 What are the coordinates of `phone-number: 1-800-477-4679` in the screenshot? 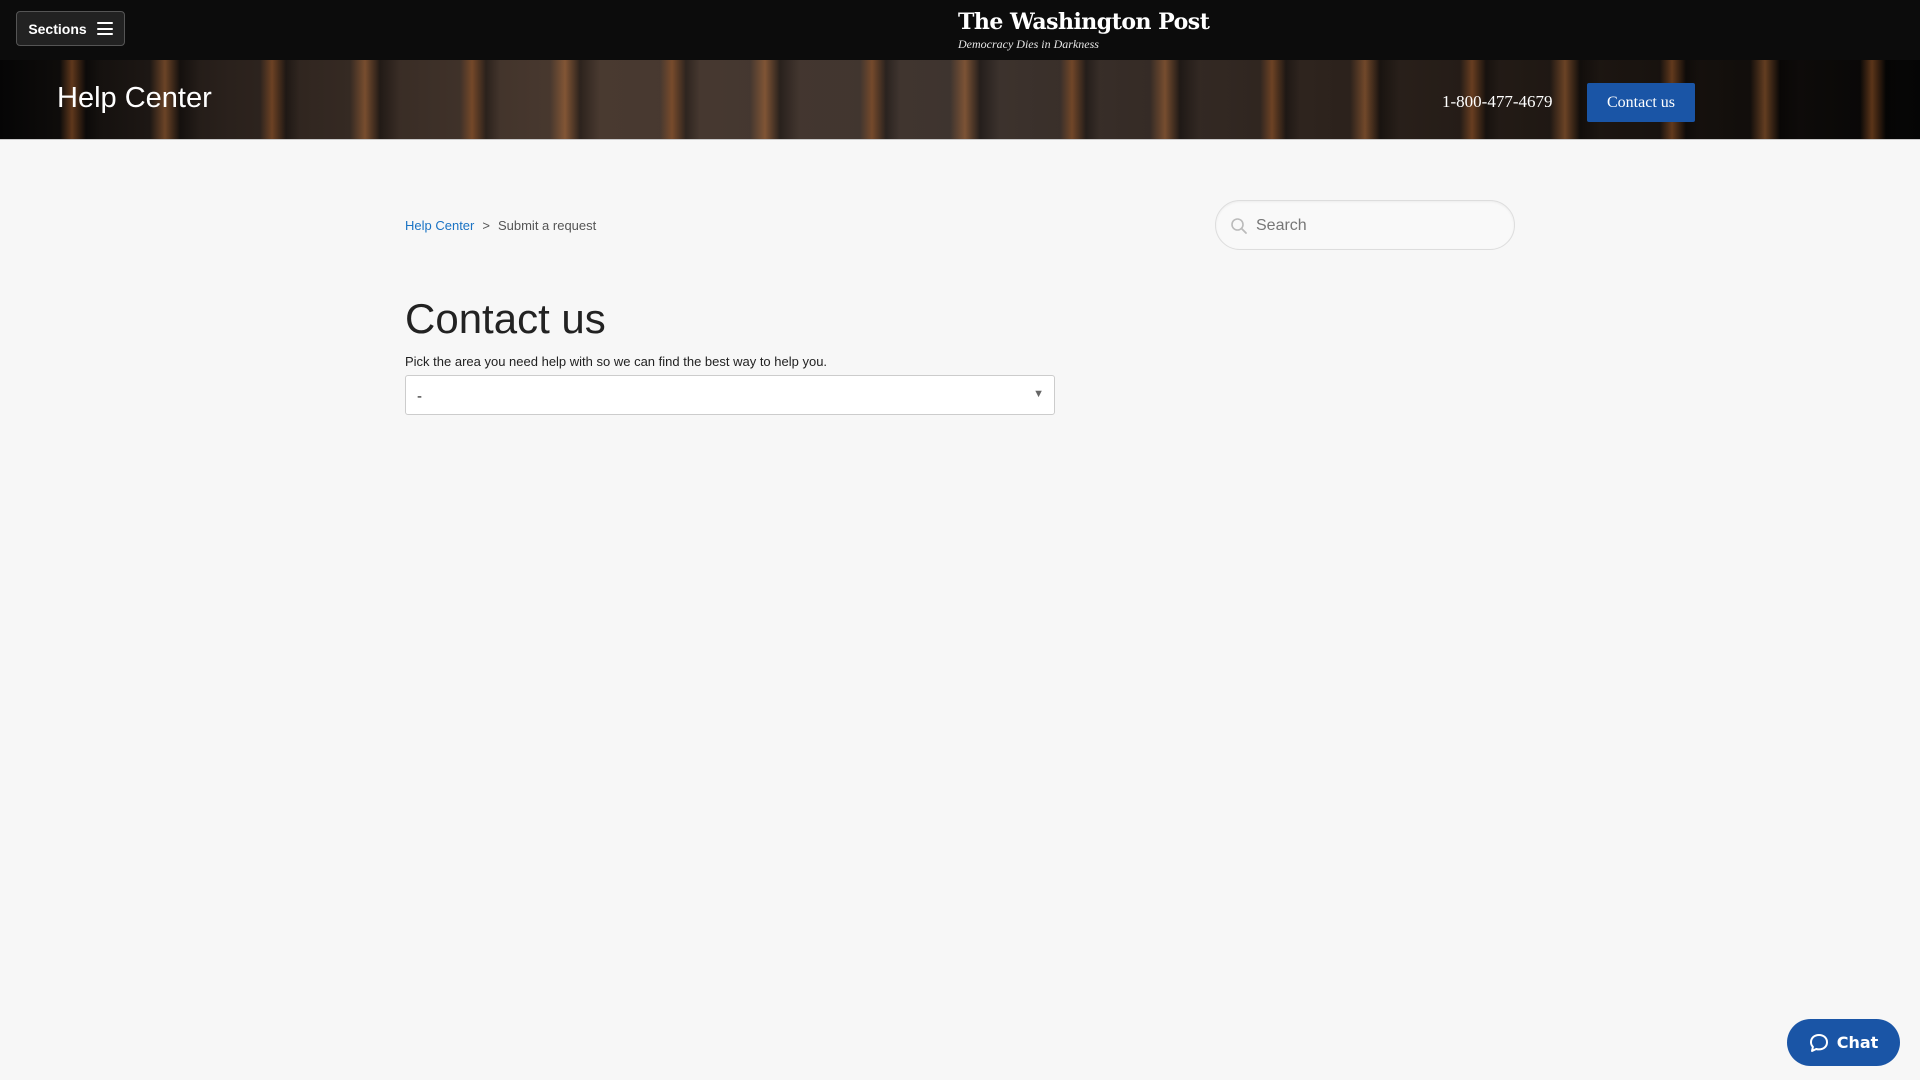 It's located at (1497, 101).